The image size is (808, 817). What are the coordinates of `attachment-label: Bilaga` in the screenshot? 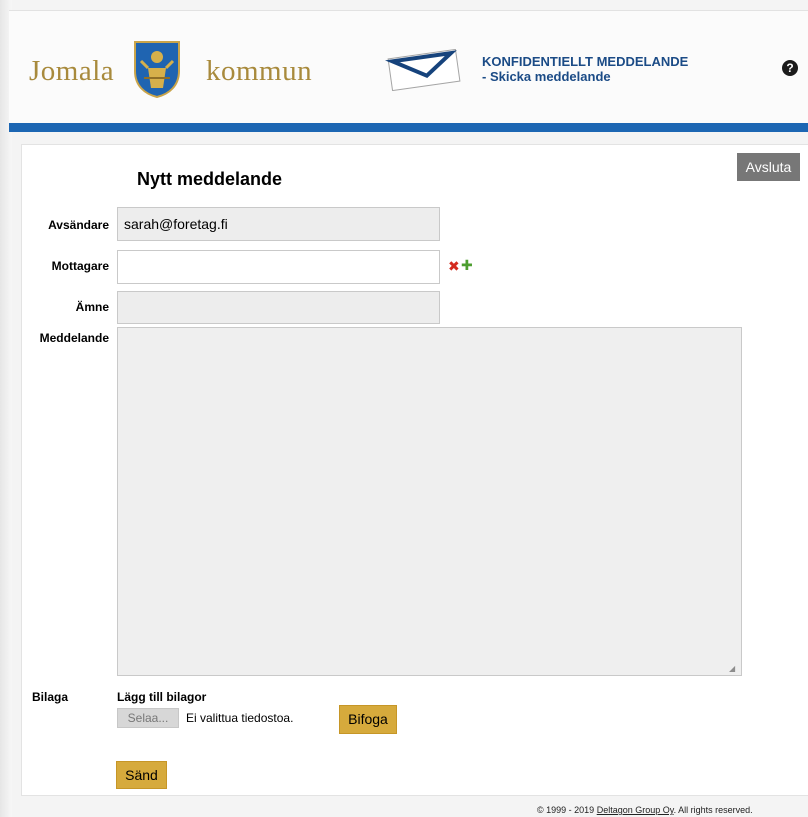 It's located at (50, 697).